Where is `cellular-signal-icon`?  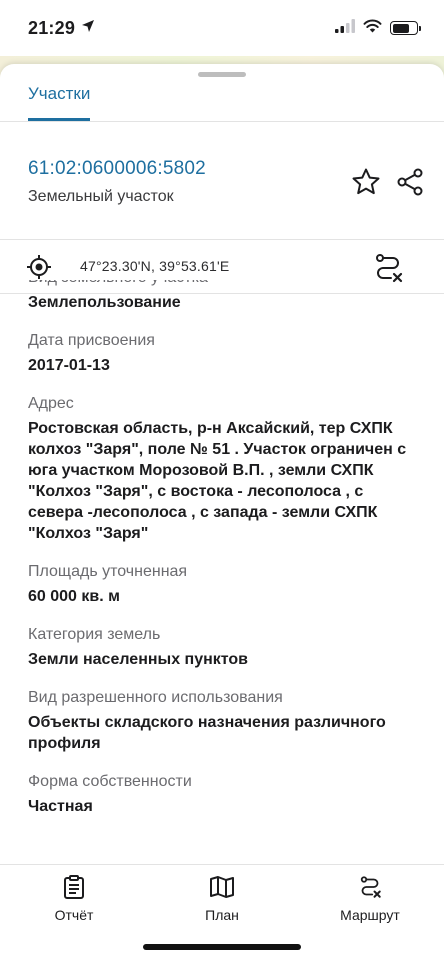
cellular-signal-icon is located at coordinates (345, 28).